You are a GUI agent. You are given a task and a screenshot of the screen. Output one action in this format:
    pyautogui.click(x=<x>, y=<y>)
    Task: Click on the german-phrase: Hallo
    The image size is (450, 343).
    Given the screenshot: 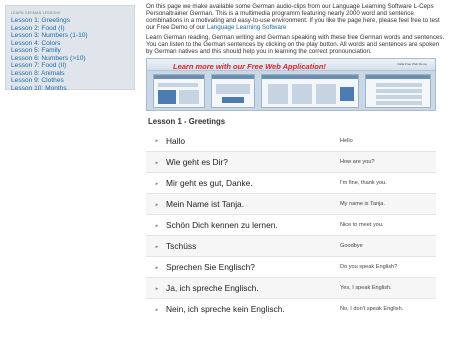 What is the action you would take?
    pyautogui.click(x=176, y=140)
    